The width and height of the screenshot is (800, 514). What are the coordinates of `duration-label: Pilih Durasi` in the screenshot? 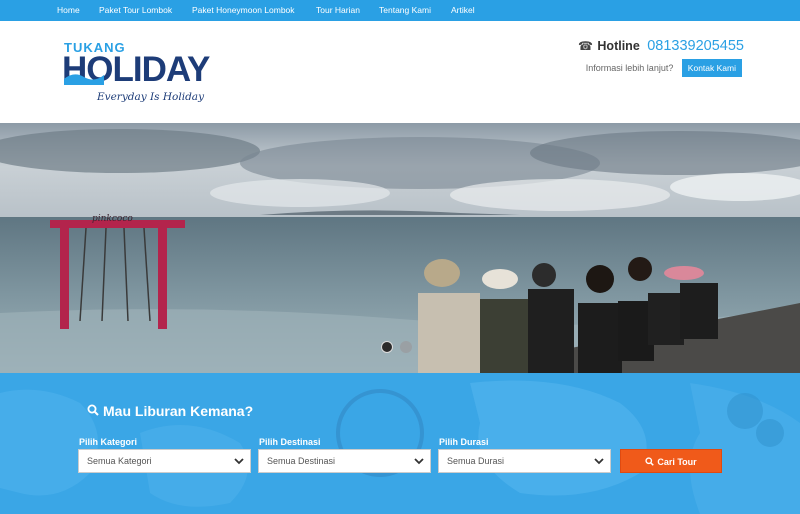 It's located at (464, 442).